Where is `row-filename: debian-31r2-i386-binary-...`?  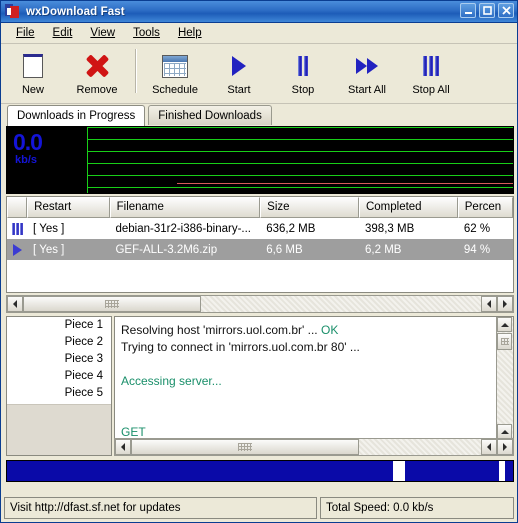 row-filename: debian-31r2-i386-binary-... is located at coordinates (183, 228).